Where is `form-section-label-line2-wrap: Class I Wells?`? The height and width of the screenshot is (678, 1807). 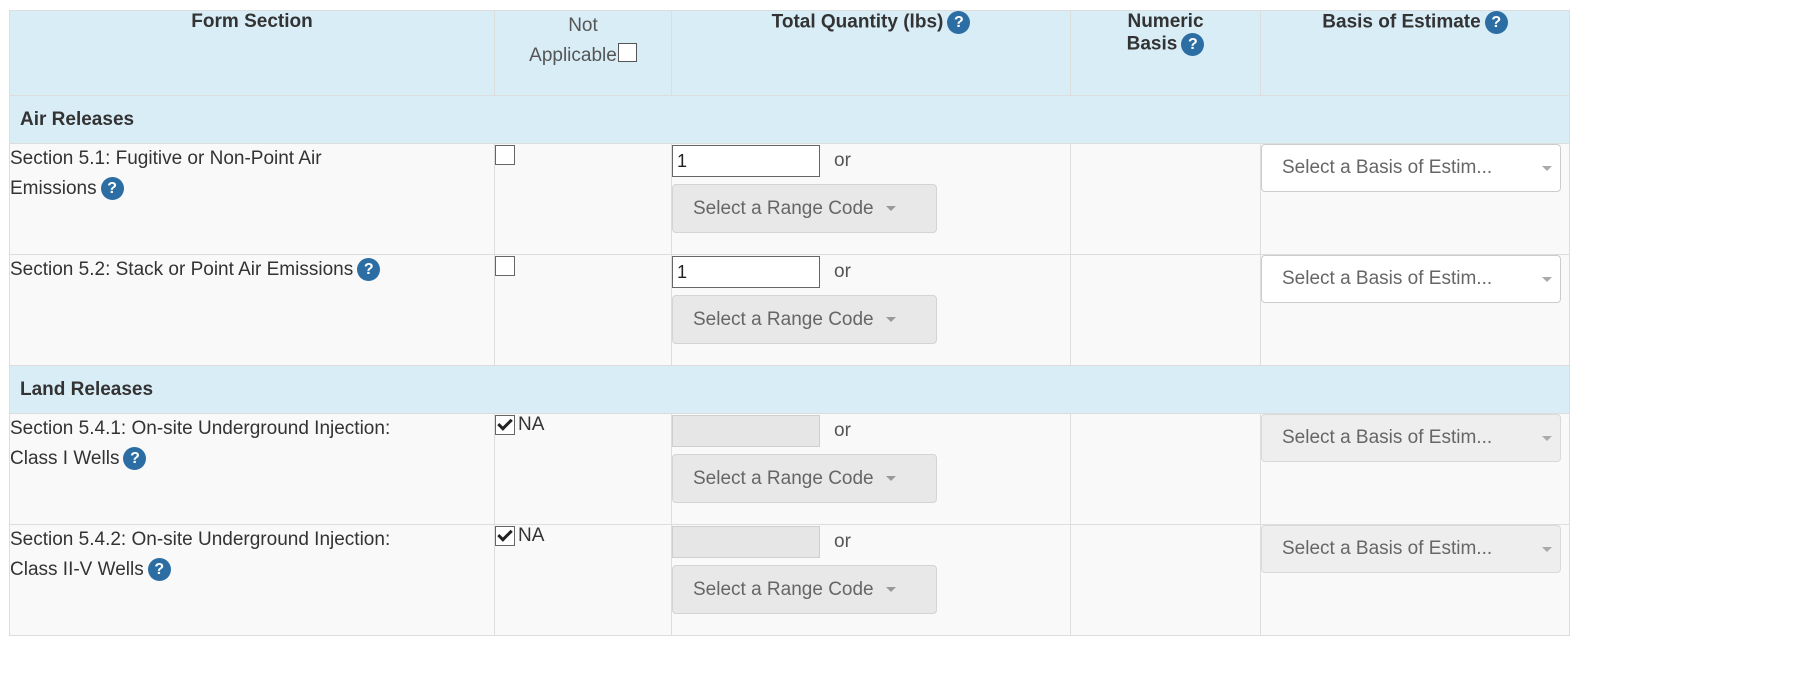
form-section-label-line2-wrap: Class I Wells? is located at coordinates (252, 459).